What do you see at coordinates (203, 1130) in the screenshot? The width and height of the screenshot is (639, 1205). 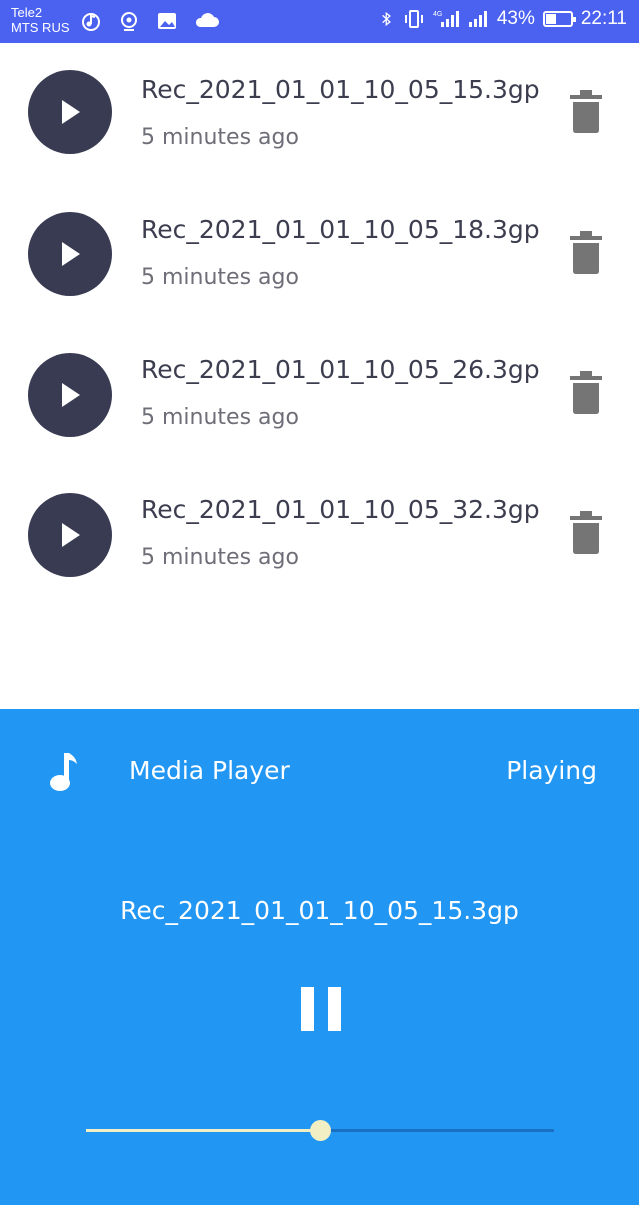 I see `seek-progress` at bounding box center [203, 1130].